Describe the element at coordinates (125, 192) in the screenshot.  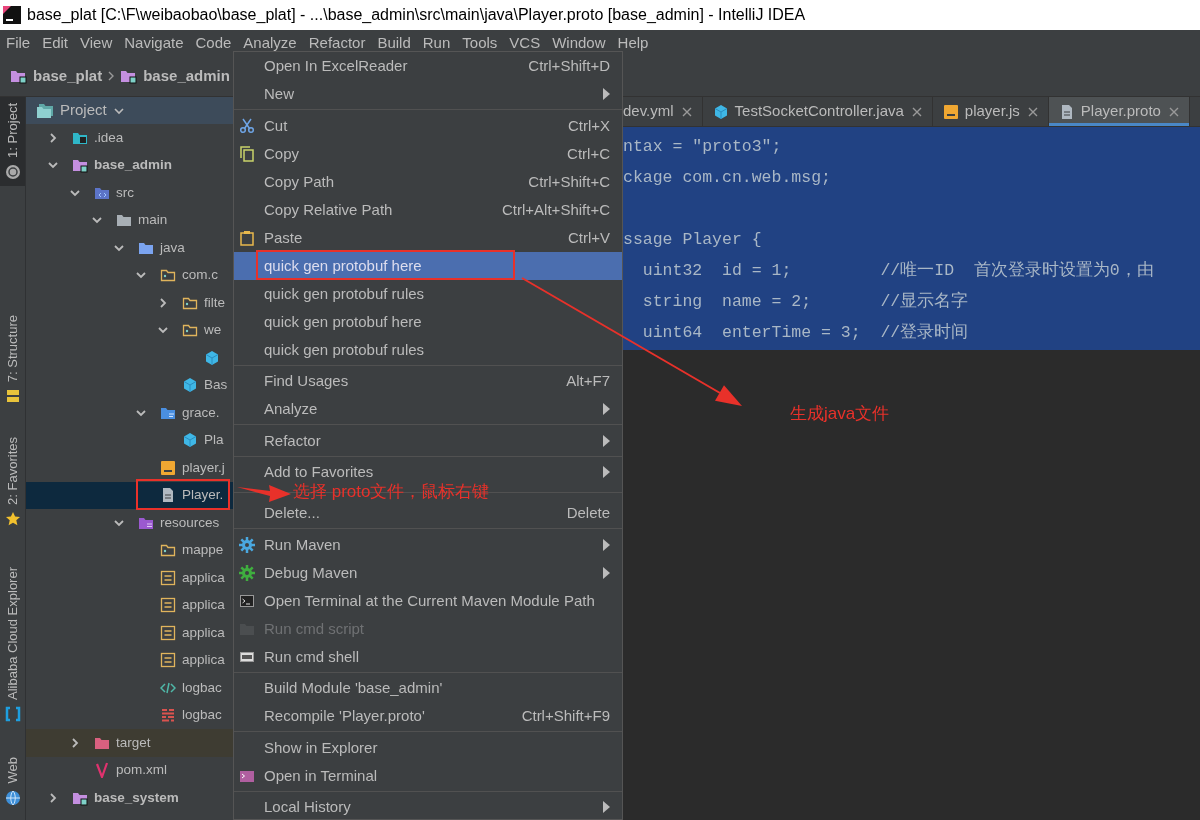
I see `tree-item-label: src` at that location.